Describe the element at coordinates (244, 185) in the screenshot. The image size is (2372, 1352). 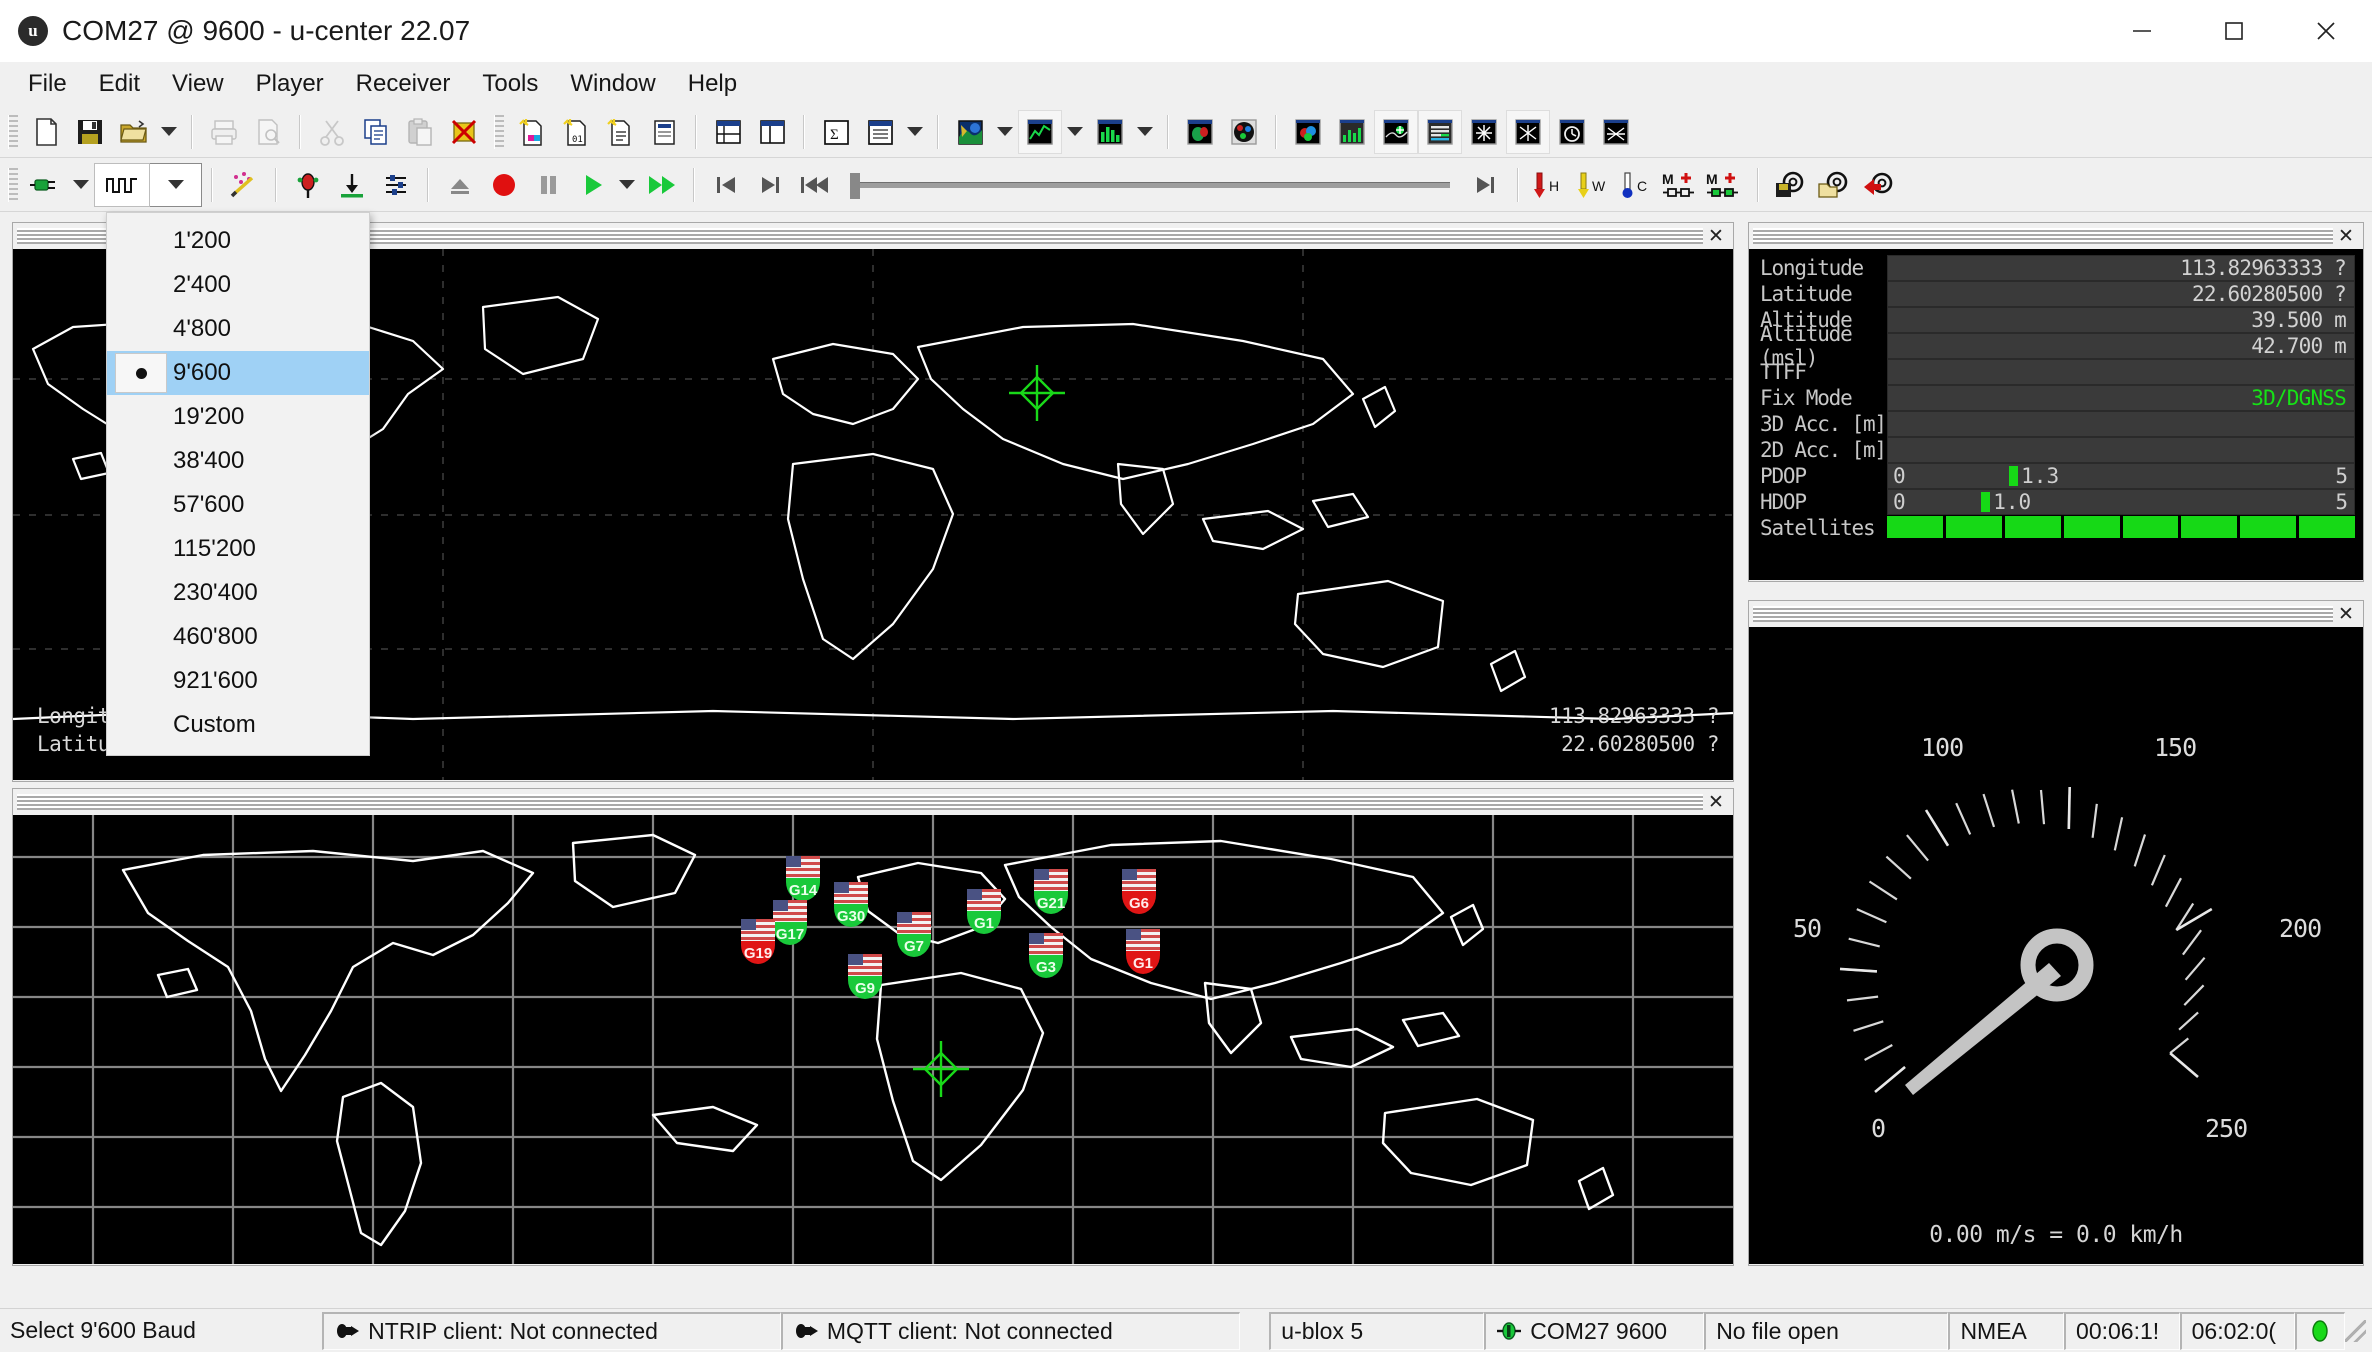
I see `autobaud-icon` at that location.